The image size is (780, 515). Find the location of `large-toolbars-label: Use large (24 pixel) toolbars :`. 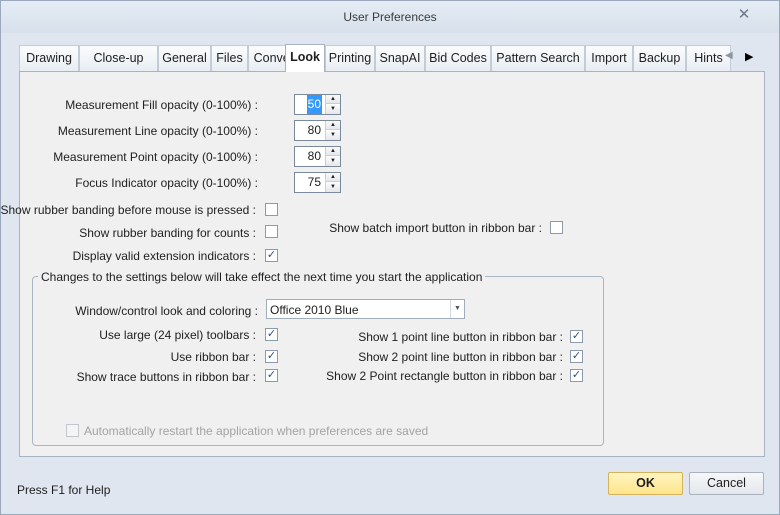

large-toolbars-label: Use large (24 pixel) toolbars : is located at coordinates (177, 335).